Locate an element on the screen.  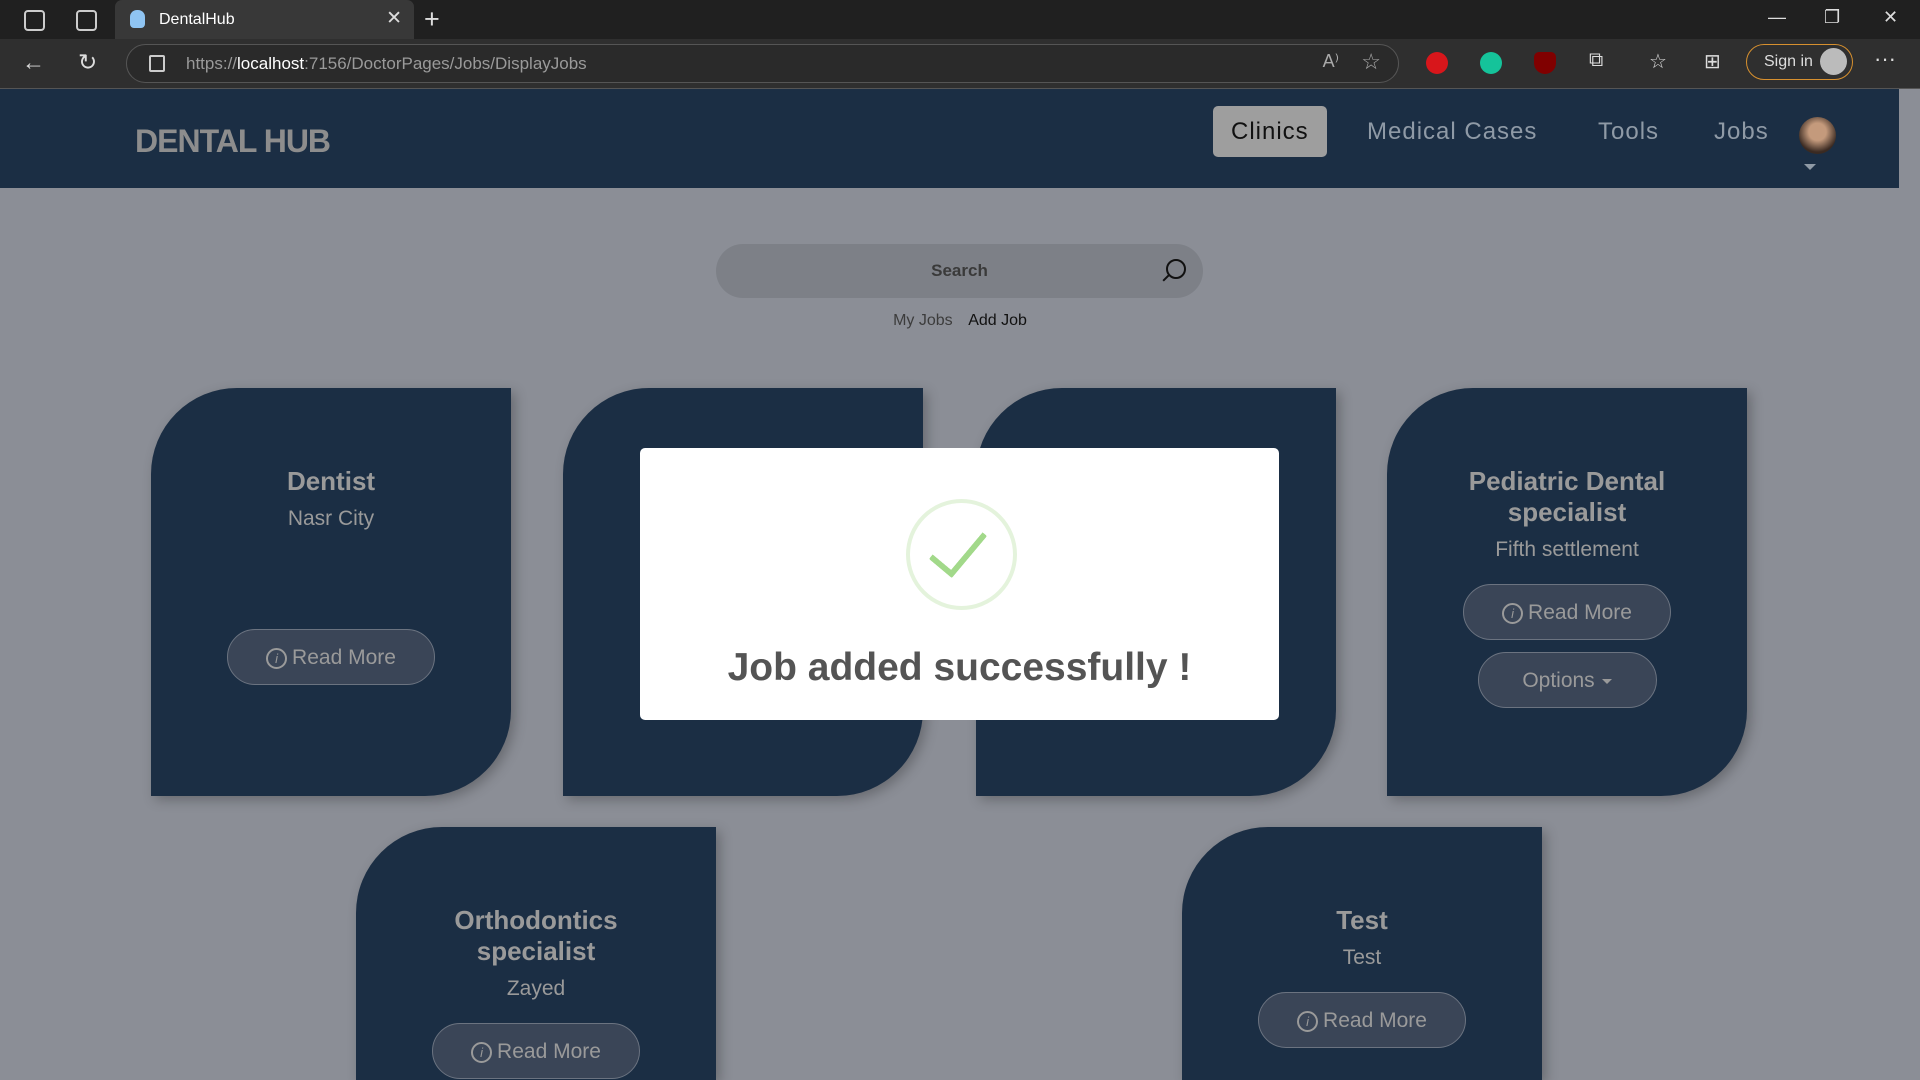
tab-actions-icon is located at coordinates (86, 20).